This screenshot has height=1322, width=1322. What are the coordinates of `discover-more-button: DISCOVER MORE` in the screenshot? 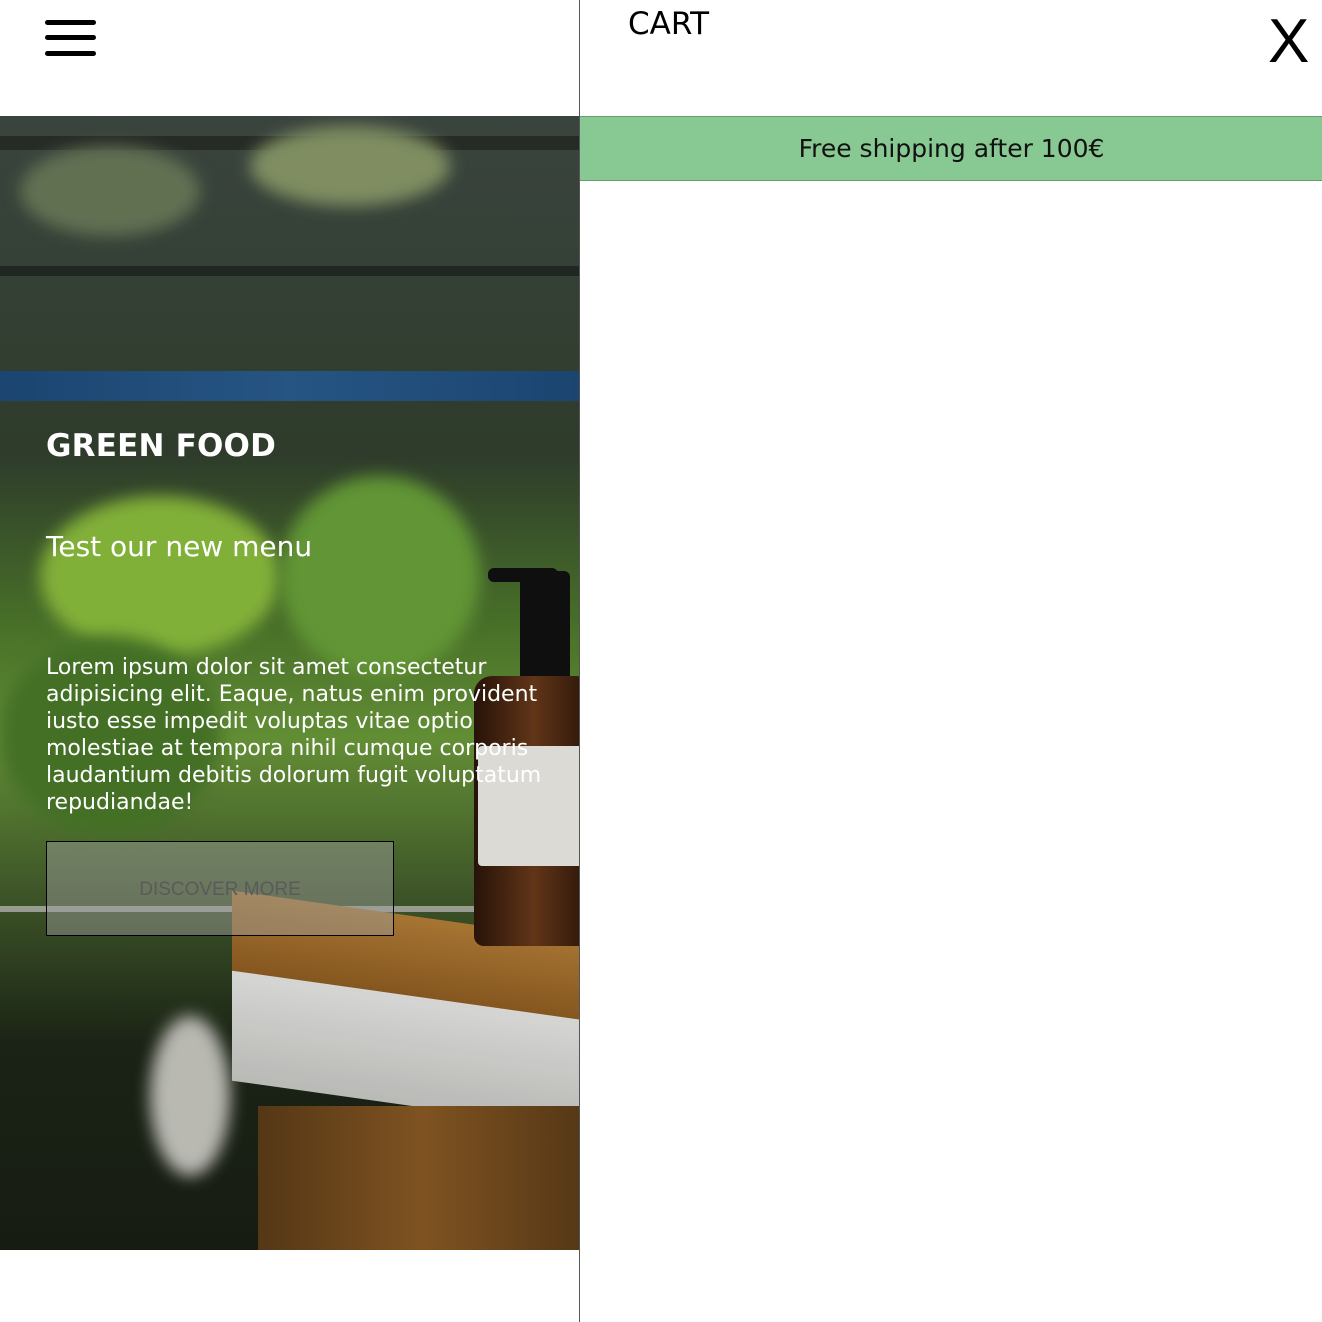 It's located at (220, 888).